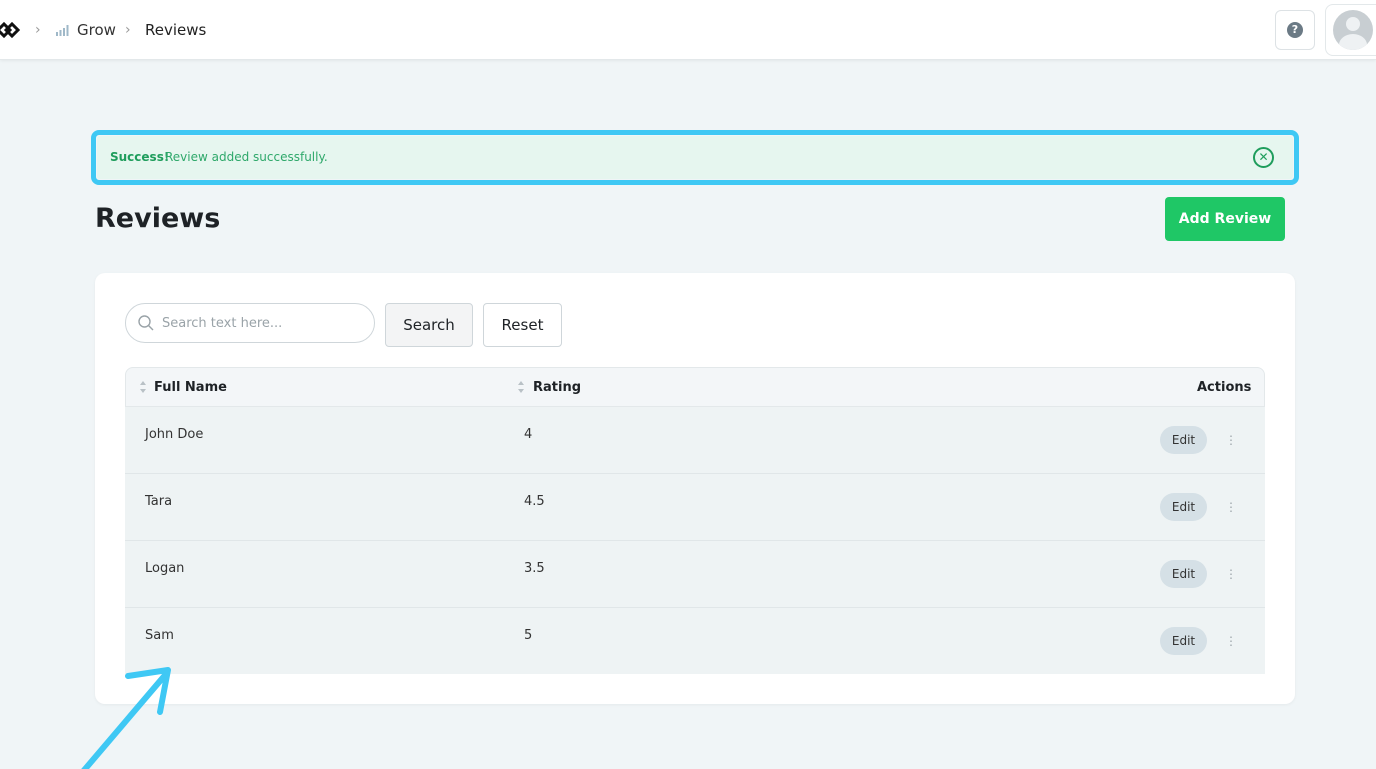 The image size is (1376, 769). Describe the element at coordinates (96, 30) in the screenshot. I see `breadcrumb-item-grow: Grow` at that location.